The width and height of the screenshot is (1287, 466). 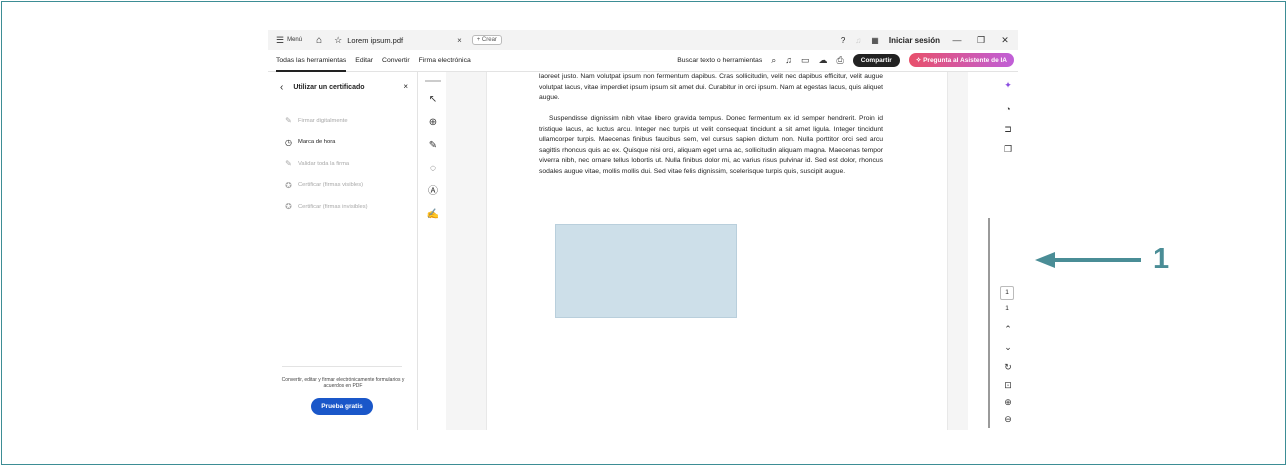 I want to click on tool-certify-invisible: ✪ Certificar (firmas invisibles), so click(x=326, y=207).